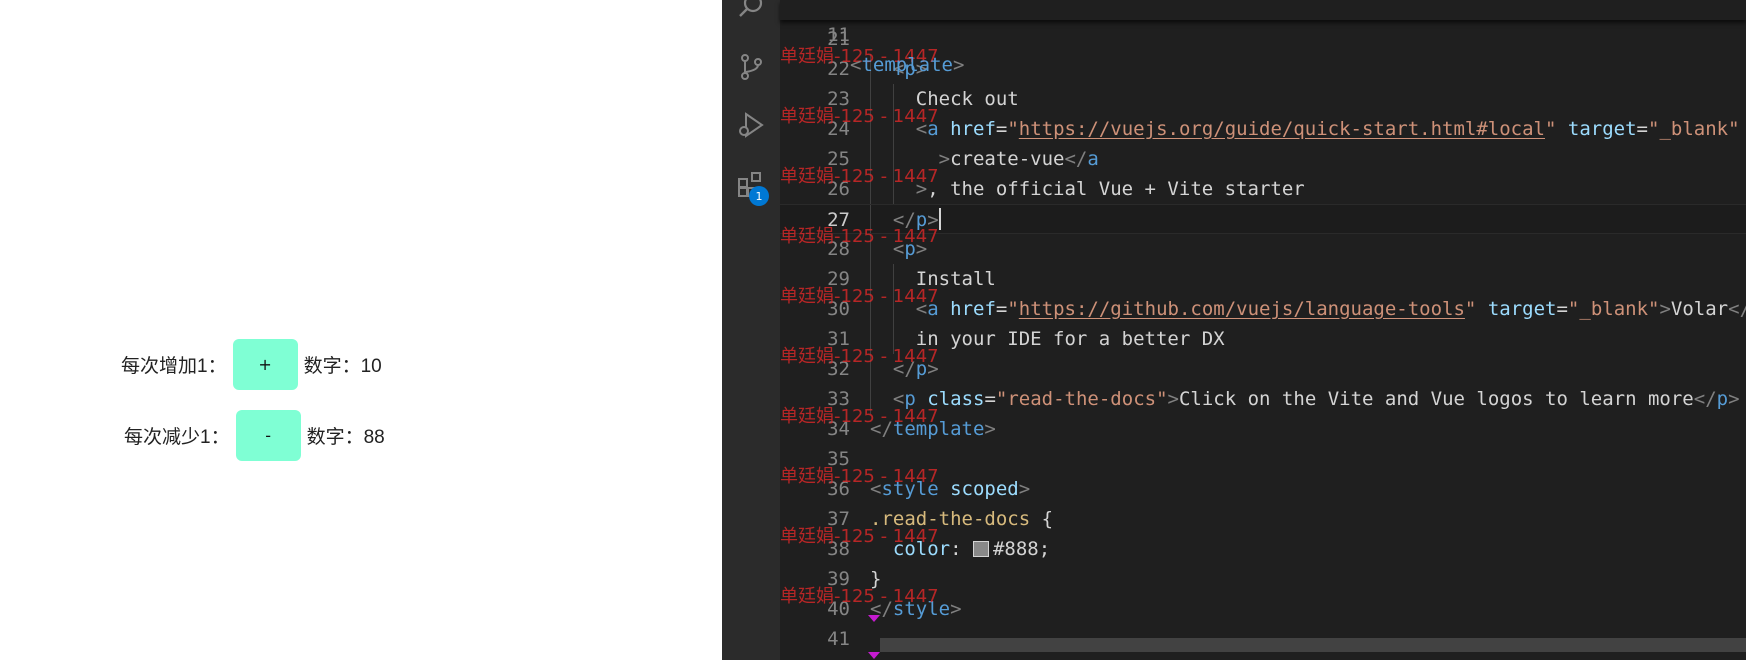  Describe the element at coordinates (950, 489) in the screenshot. I see `line-code: <style scoped>` at that location.